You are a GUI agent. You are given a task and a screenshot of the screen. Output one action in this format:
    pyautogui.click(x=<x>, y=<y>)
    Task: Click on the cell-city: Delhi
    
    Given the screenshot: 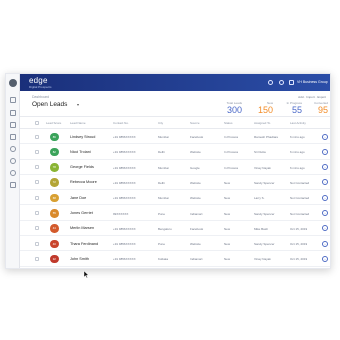 What is the action you would take?
    pyautogui.click(x=161, y=152)
    